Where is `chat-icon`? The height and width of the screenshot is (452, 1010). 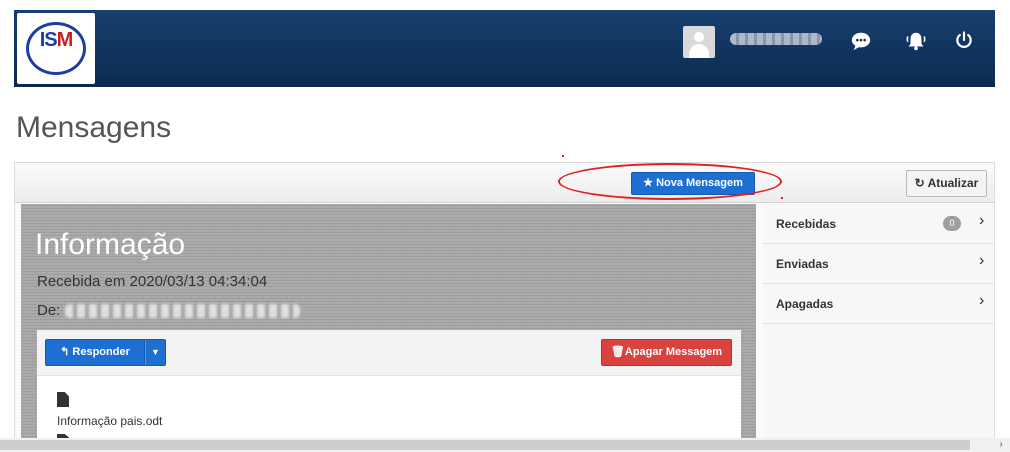 chat-icon is located at coordinates (861, 43).